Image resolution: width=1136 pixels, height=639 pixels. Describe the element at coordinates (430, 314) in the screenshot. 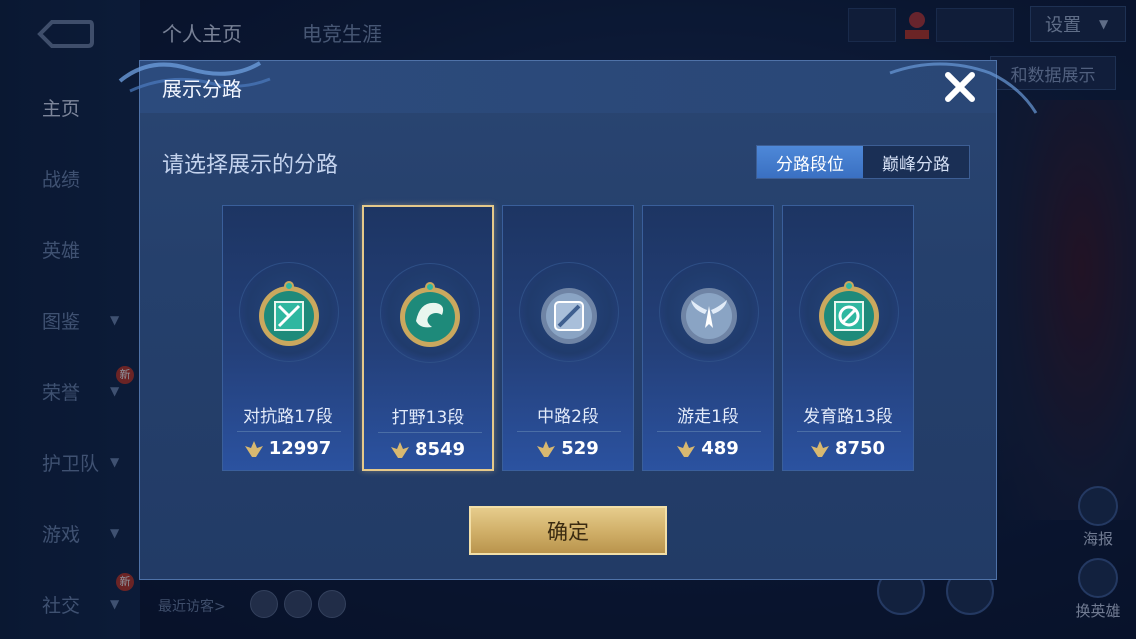

I see `jungle-dragon-emblem-icon` at that location.